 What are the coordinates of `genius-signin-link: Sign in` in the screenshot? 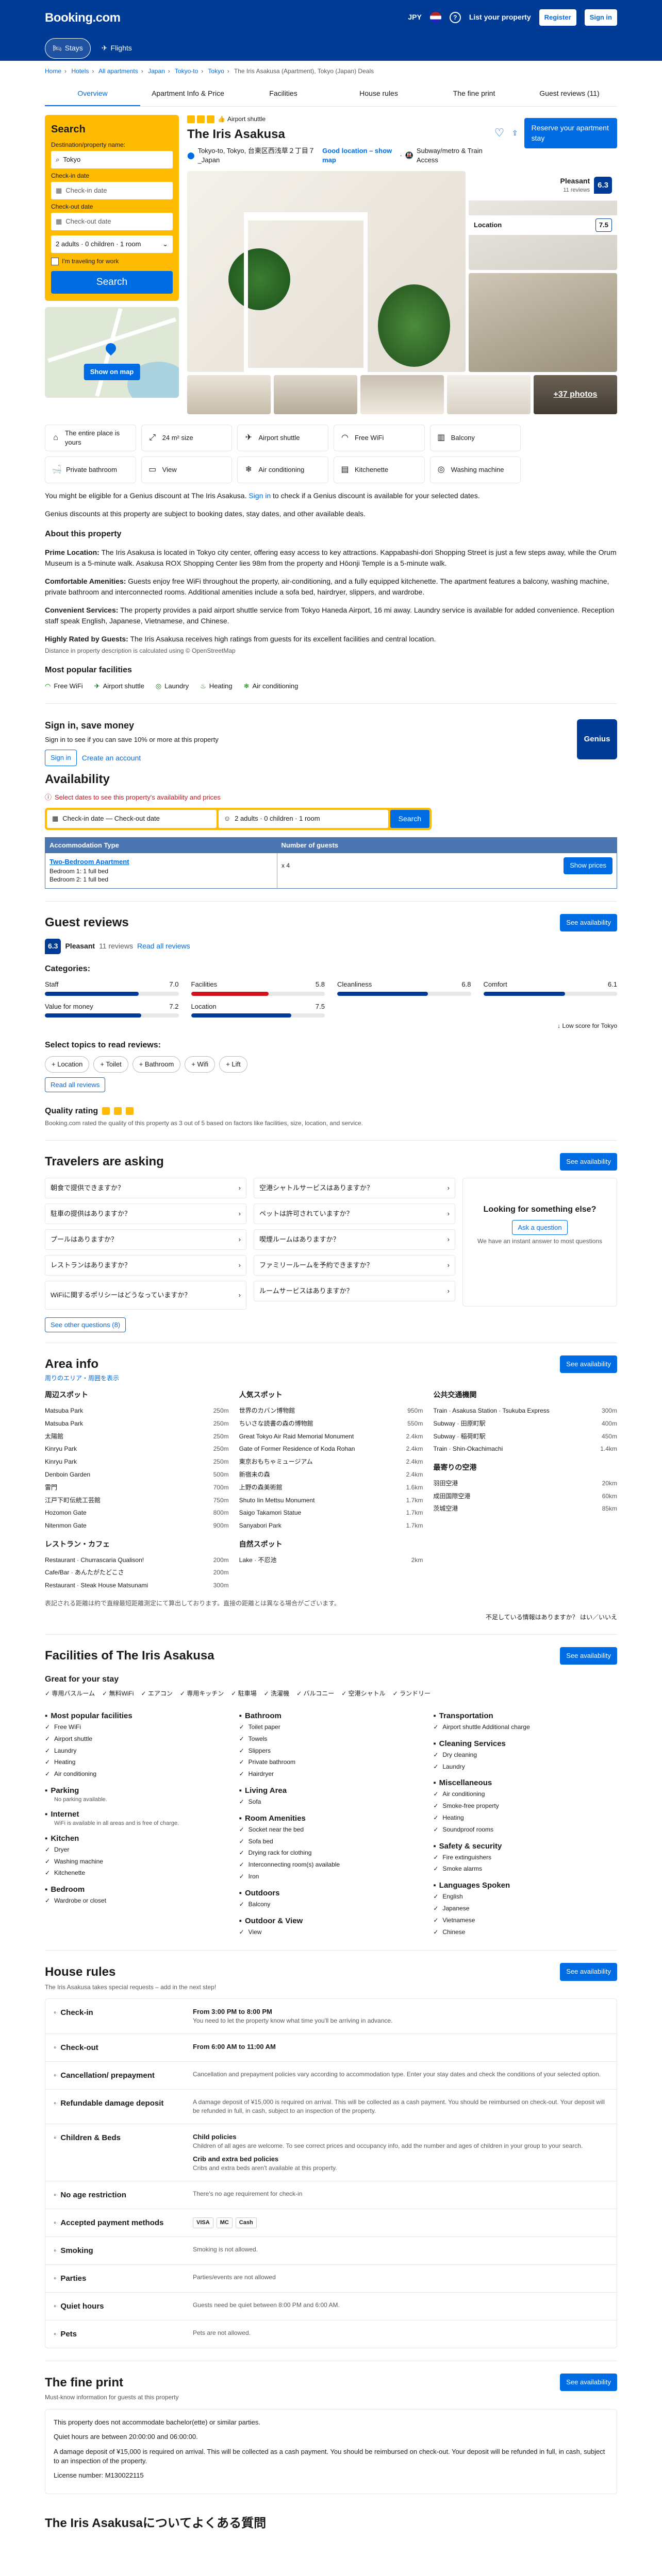 It's located at (260, 496).